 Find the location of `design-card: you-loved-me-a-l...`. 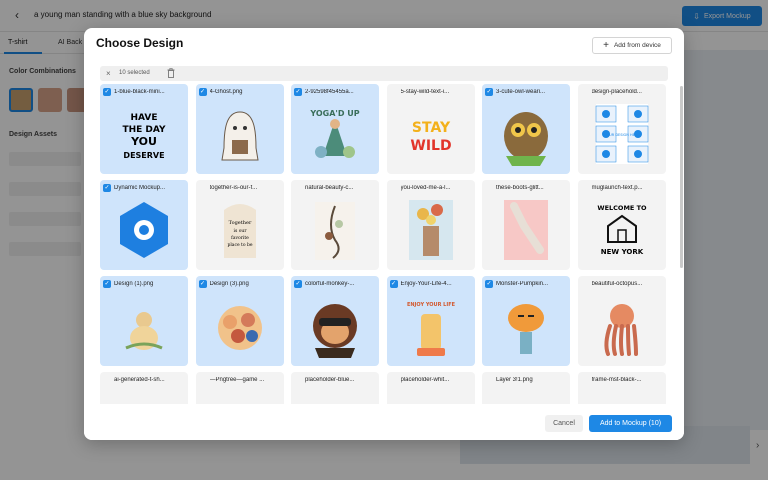

design-card: you-loved-me-a-l... is located at coordinates (430, 225).